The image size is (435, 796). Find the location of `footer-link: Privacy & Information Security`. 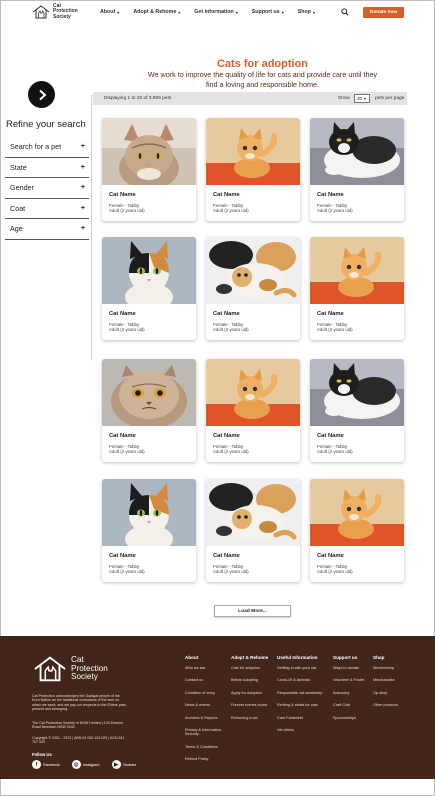

footer-link: Privacy & Information Security is located at coordinates (206, 732).